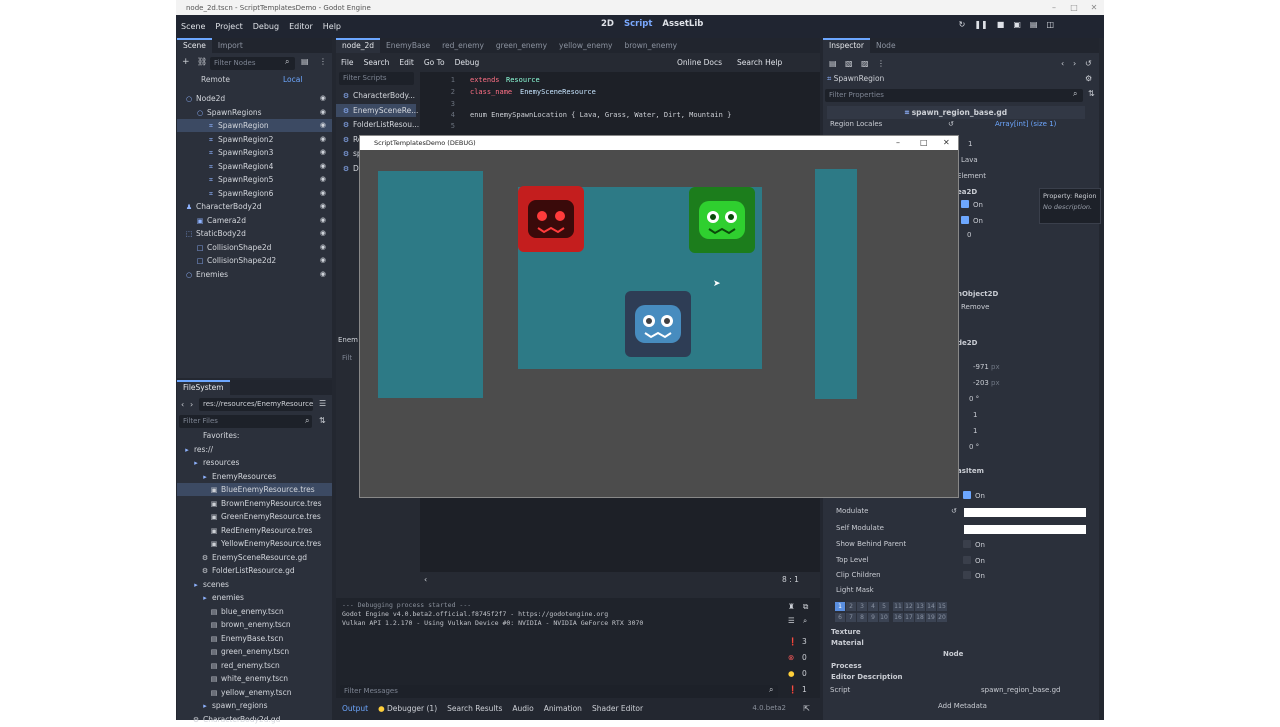  I want to click on script-icon: ▤, so click(305, 61).